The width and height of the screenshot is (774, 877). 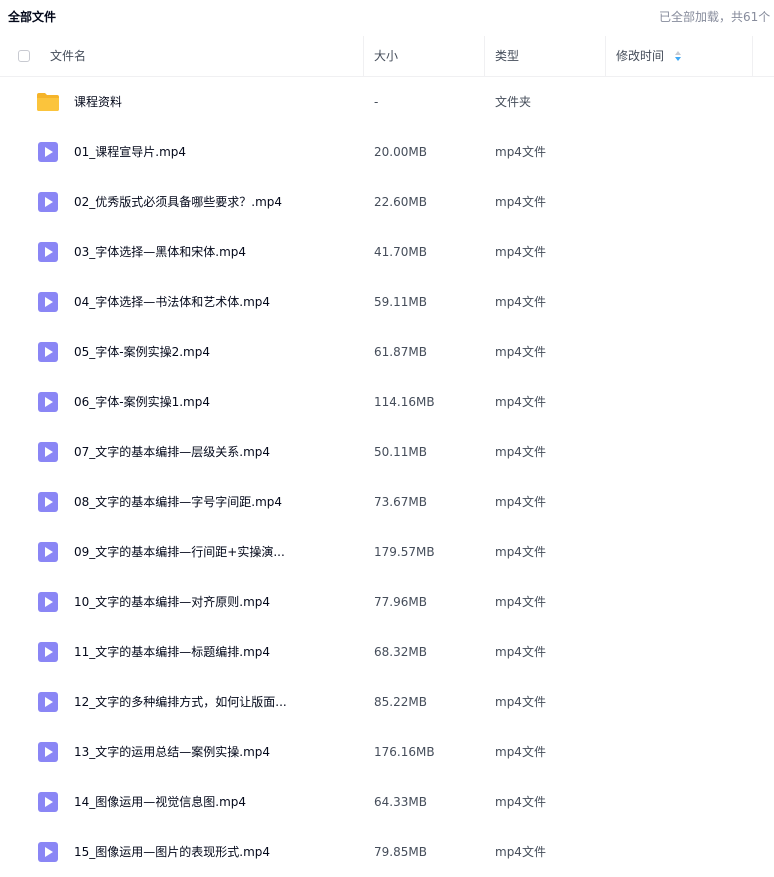 What do you see at coordinates (98, 102) in the screenshot?
I see `file-name: 课程资料` at bounding box center [98, 102].